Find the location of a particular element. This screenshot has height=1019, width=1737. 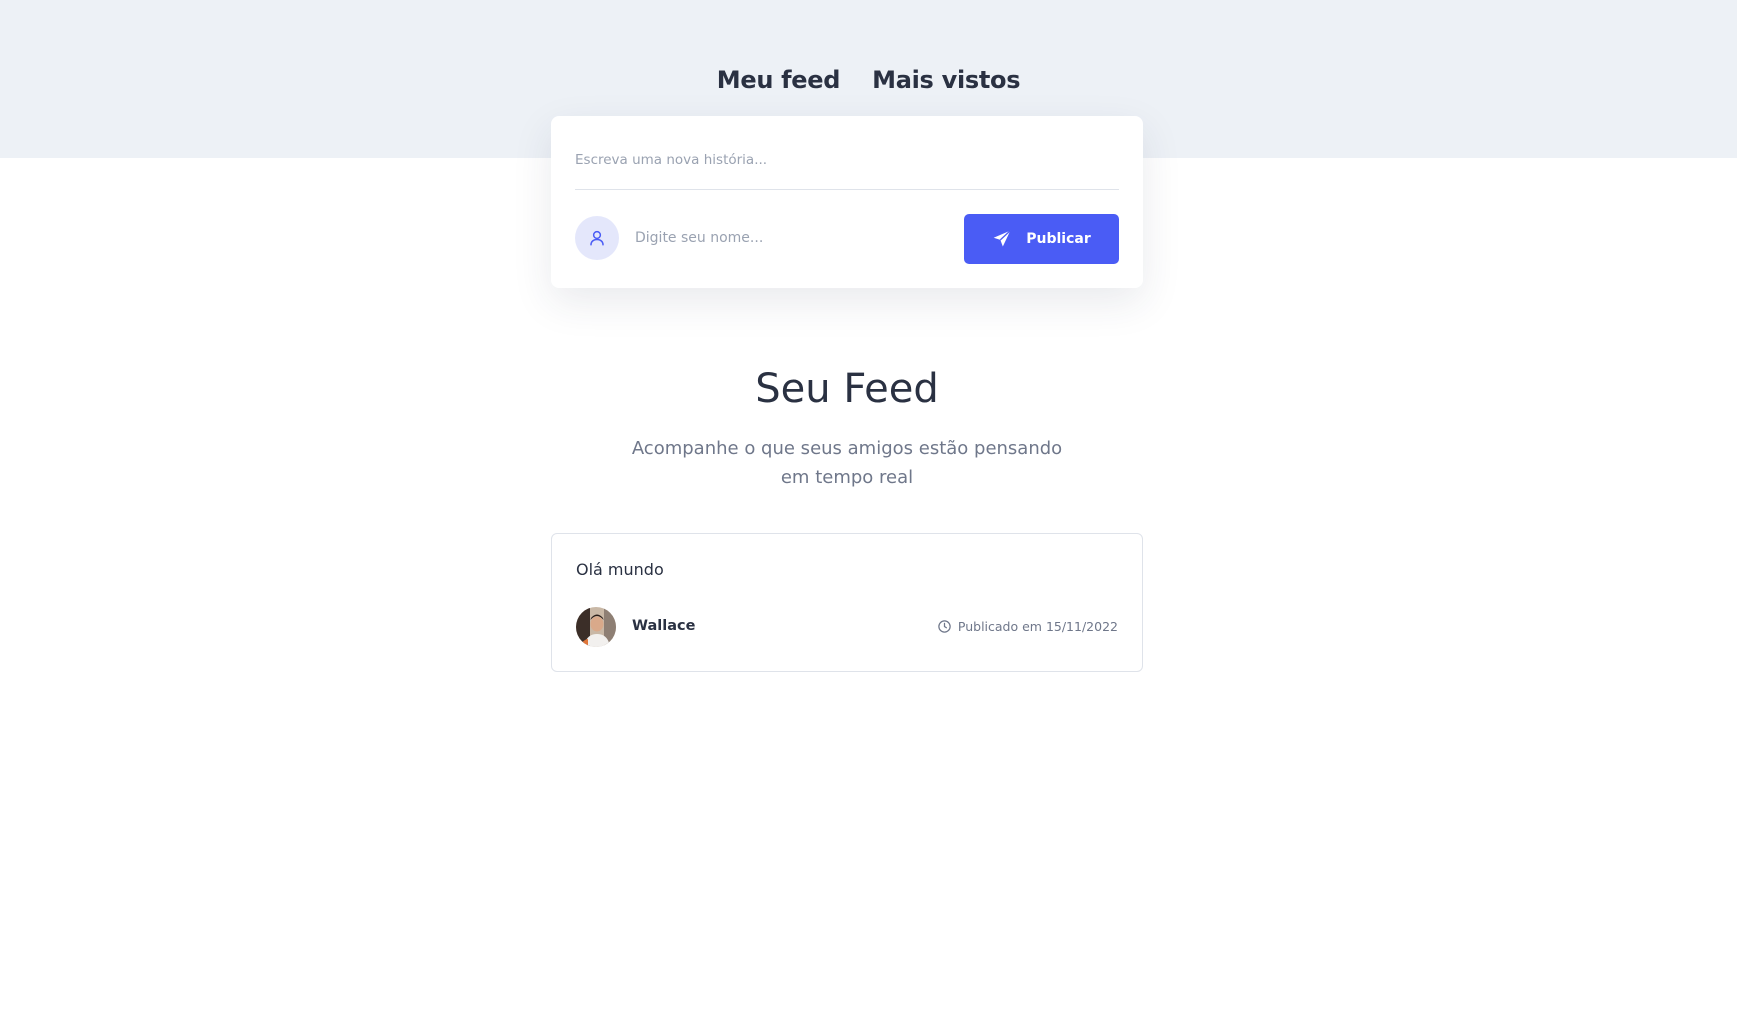

post-text: Olá mundo is located at coordinates (620, 569).